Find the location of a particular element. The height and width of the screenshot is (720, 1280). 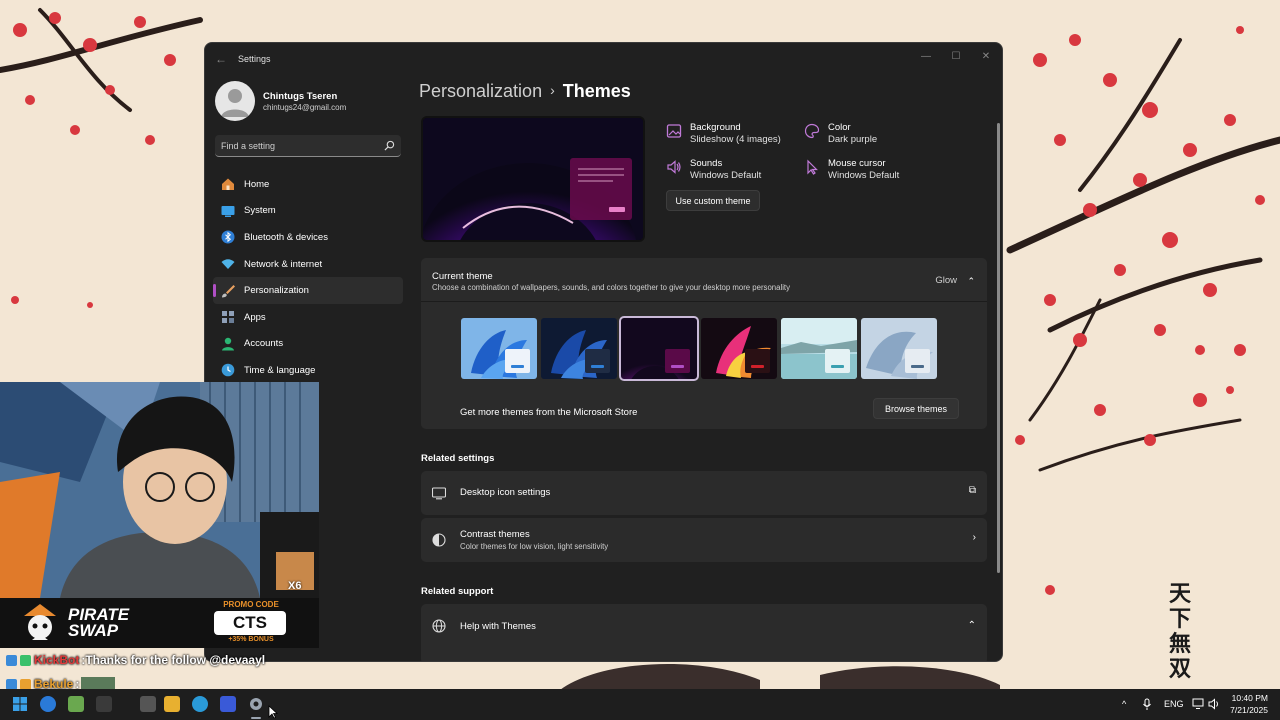

promo-label: PROMO CODE is located at coordinates (251, 604).